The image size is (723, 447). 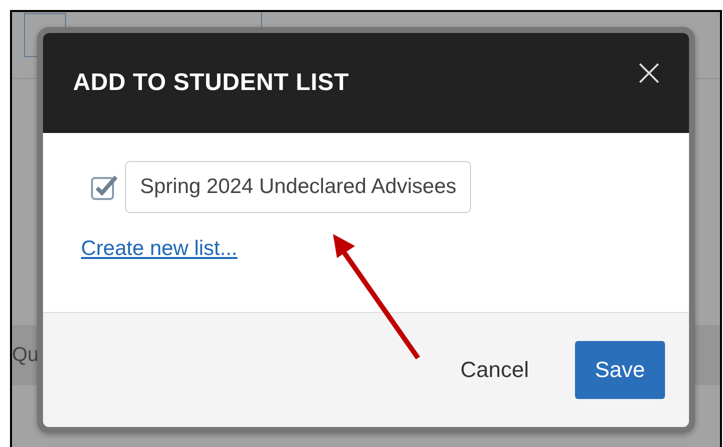 I want to click on list-name-field: Spring 2024 Undeclared Advisees, so click(x=298, y=187).